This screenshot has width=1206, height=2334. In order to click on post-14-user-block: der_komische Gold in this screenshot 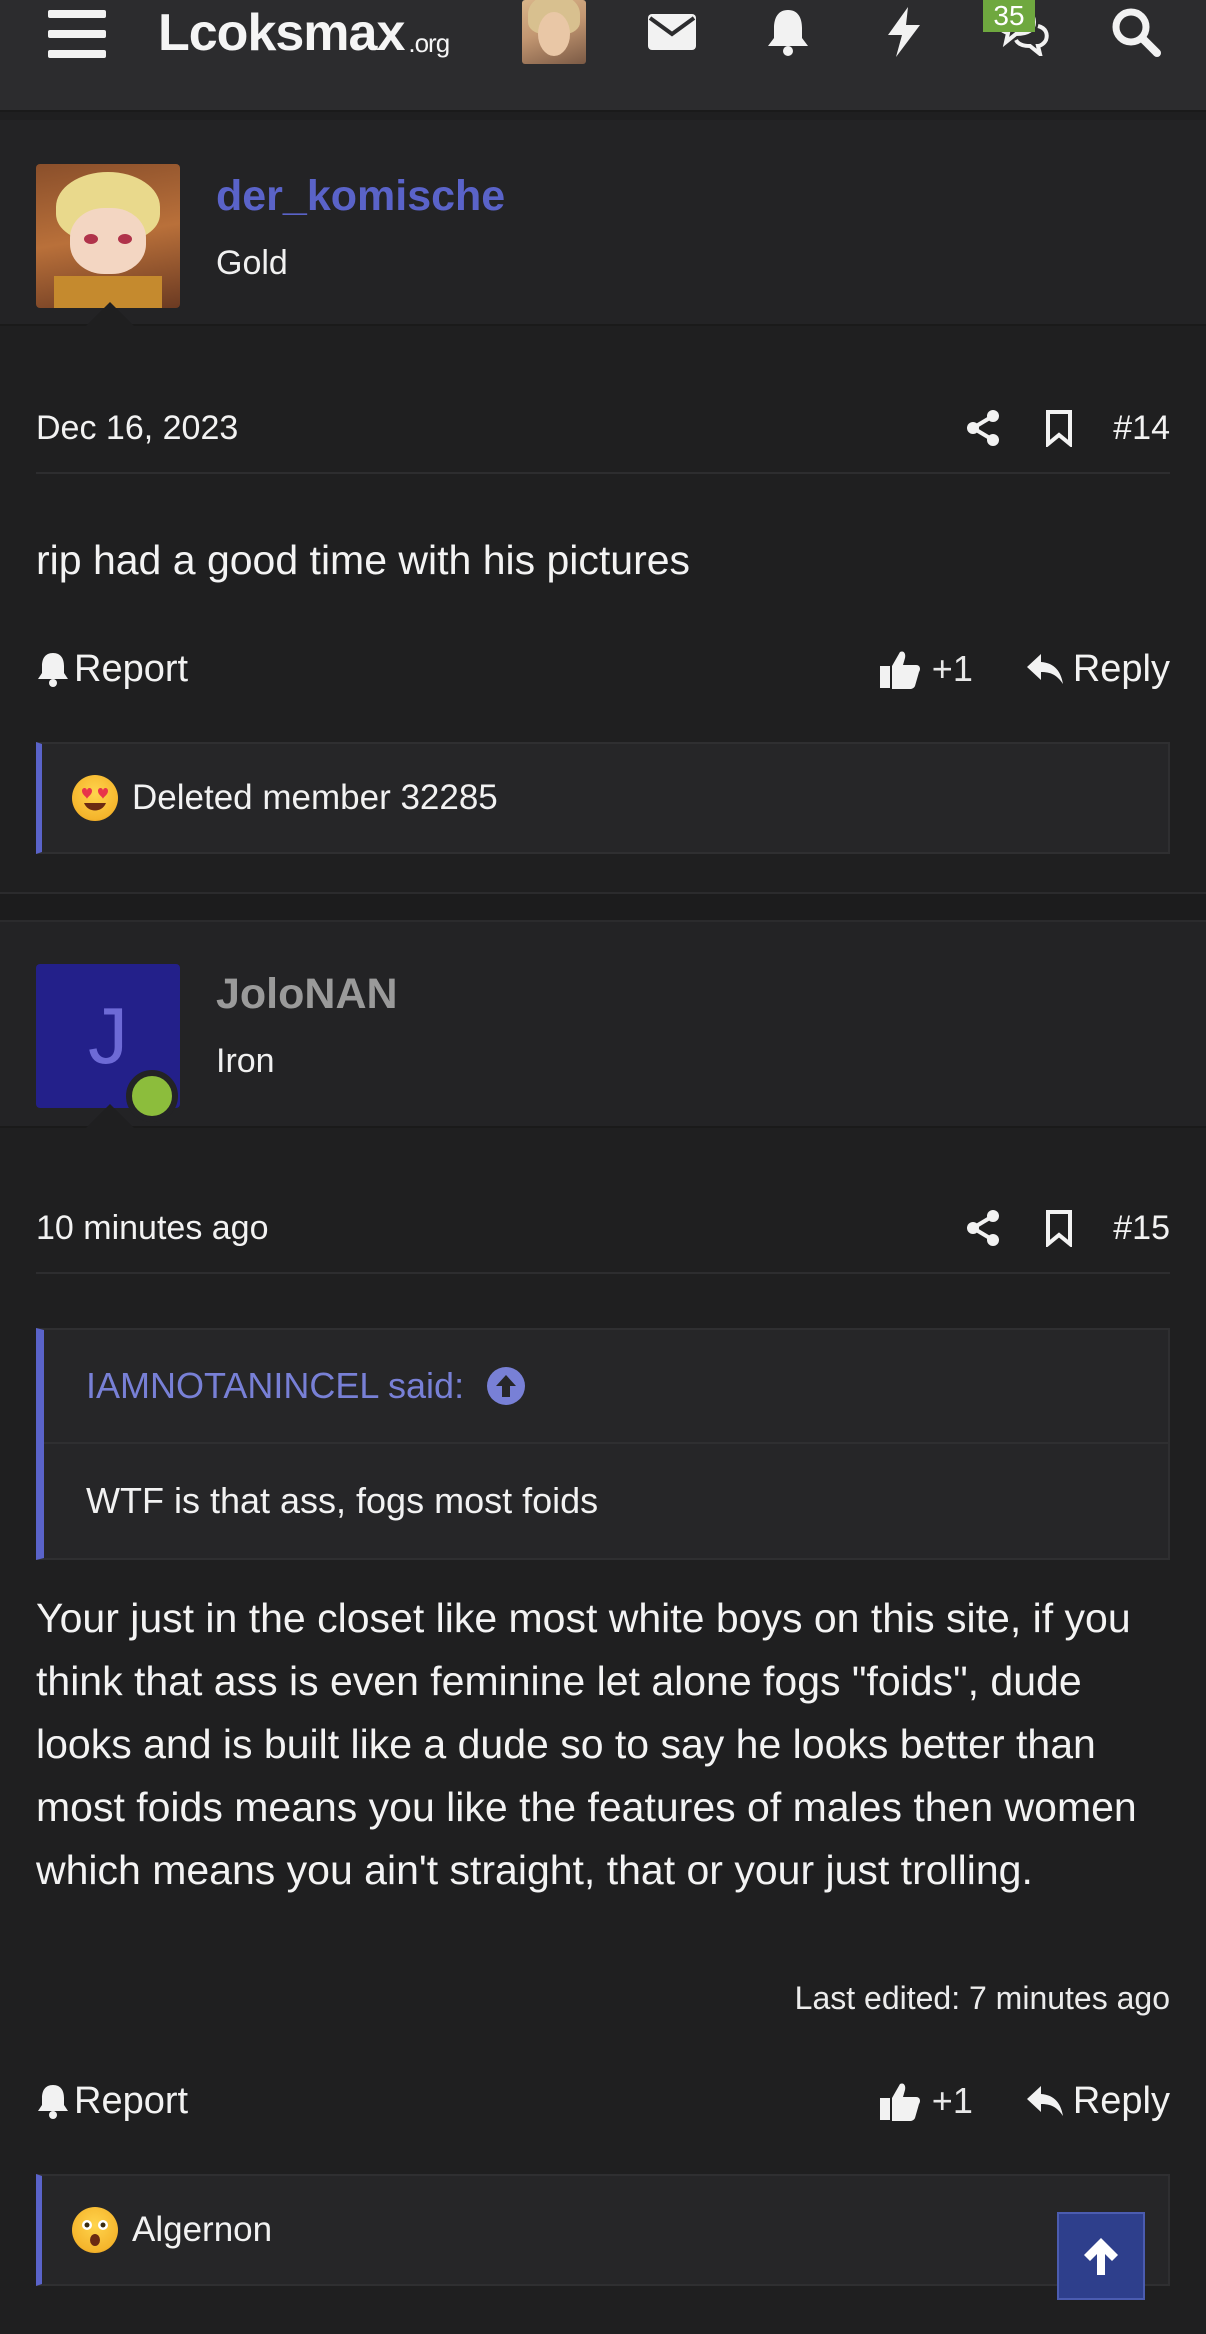, I will do `click(603, 223)`.